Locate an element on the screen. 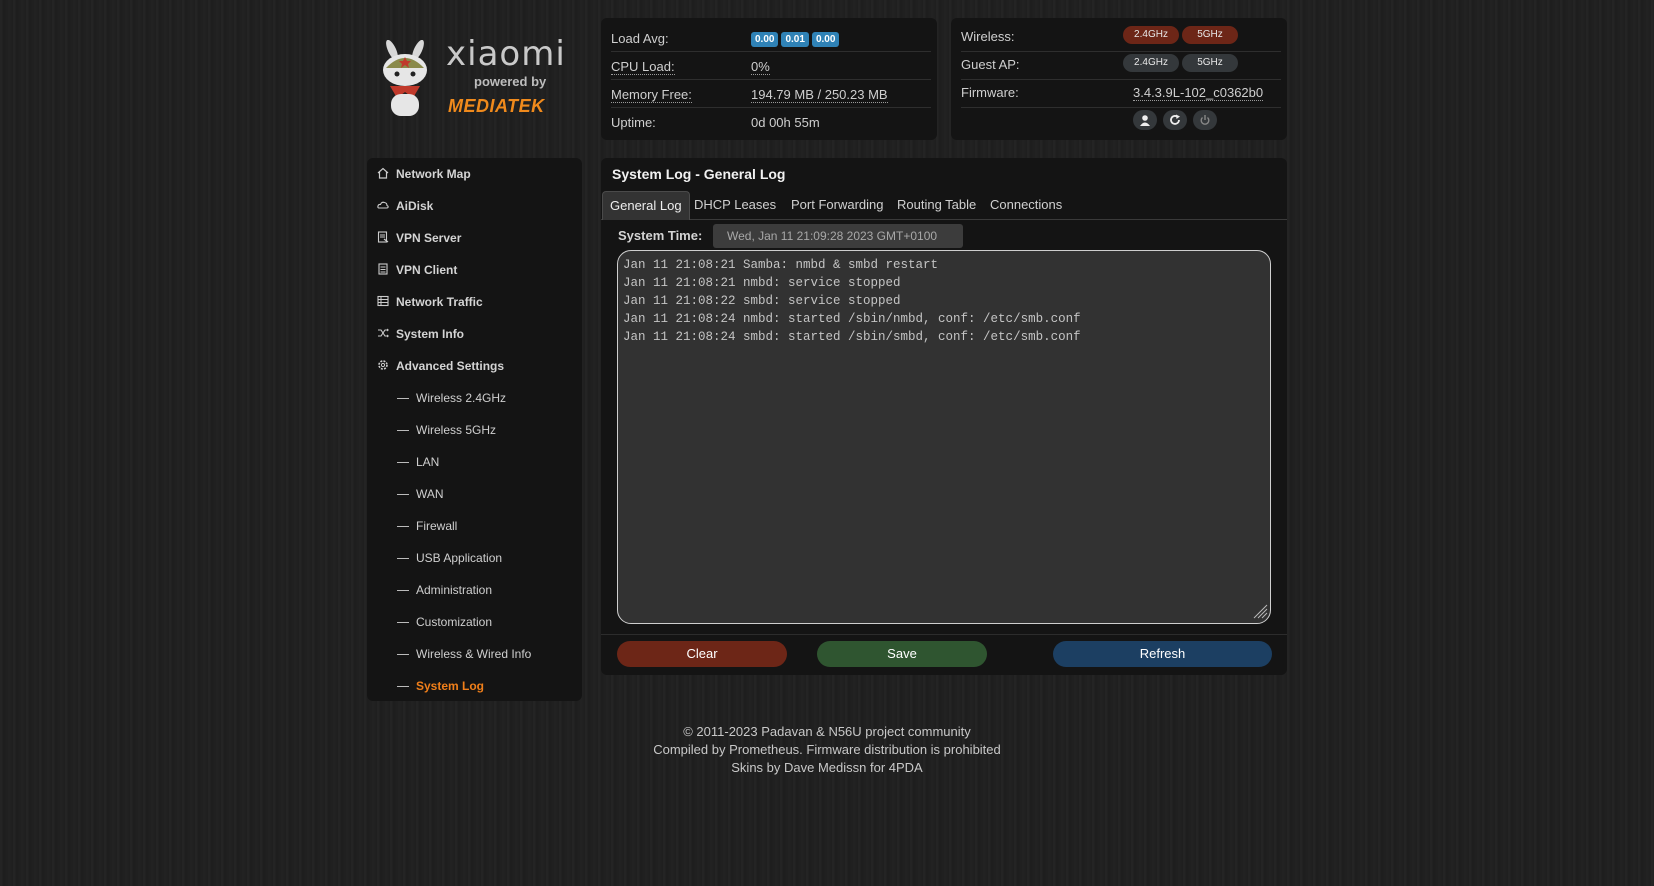 The width and height of the screenshot is (1654, 886). wireless-label: Wireless: is located at coordinates (988, 36).